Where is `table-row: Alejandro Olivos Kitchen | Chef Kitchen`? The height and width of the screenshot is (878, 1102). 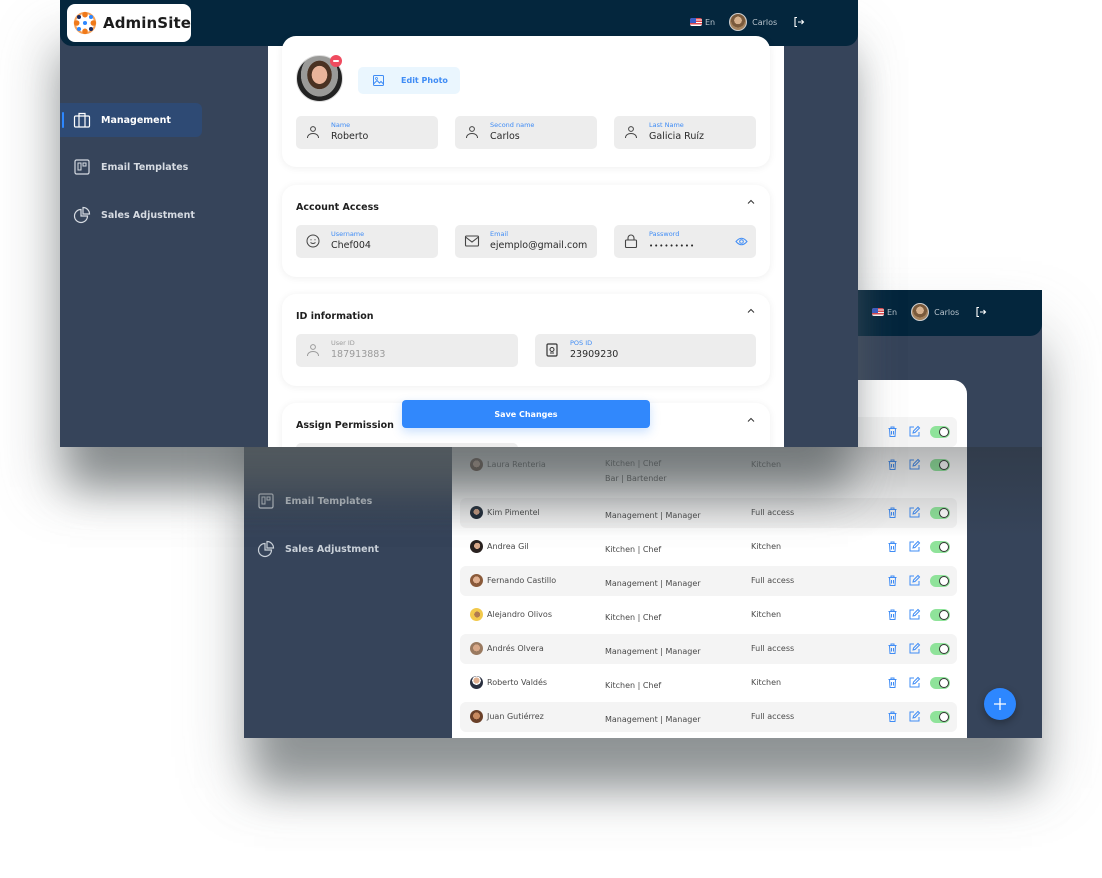 table-row: Alejandro Olivos Kitchen | Chef Kitchen is located at coordinates (708, 615).